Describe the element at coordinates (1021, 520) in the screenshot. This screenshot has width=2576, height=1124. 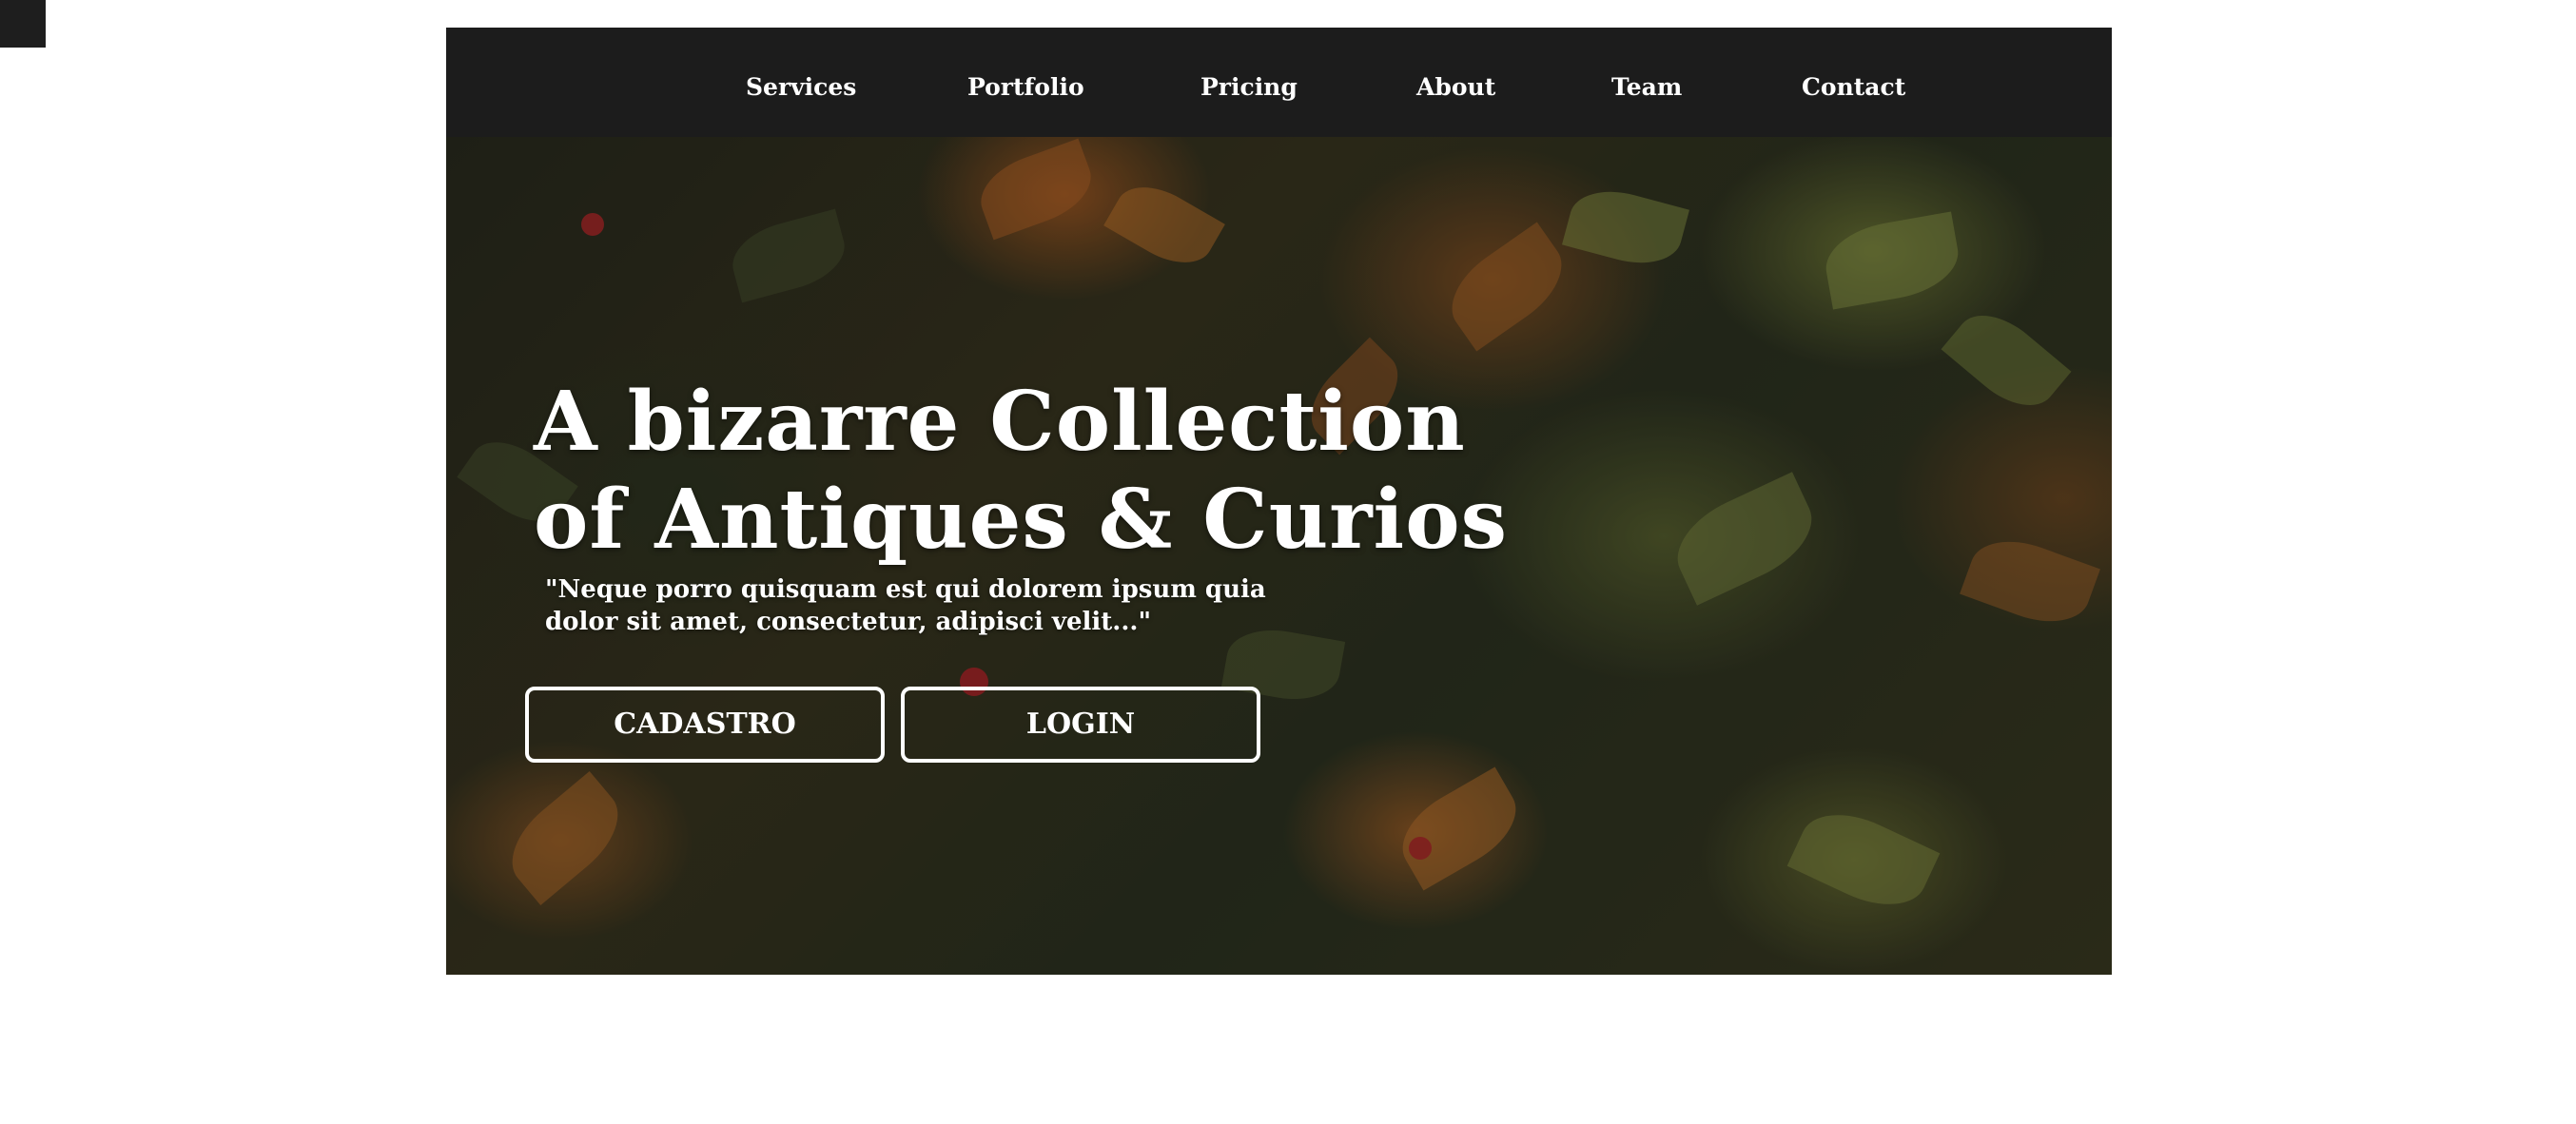
I see `hero-title-line-2: of Antiques & Curios` at that location.